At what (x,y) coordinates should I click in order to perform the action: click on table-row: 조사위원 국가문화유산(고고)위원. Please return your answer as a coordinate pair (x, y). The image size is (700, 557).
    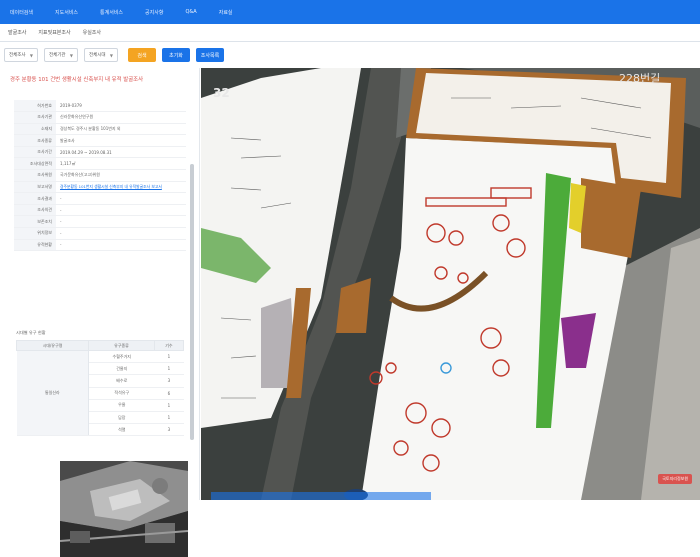
    Looking at the image, I should click on (100, 175).